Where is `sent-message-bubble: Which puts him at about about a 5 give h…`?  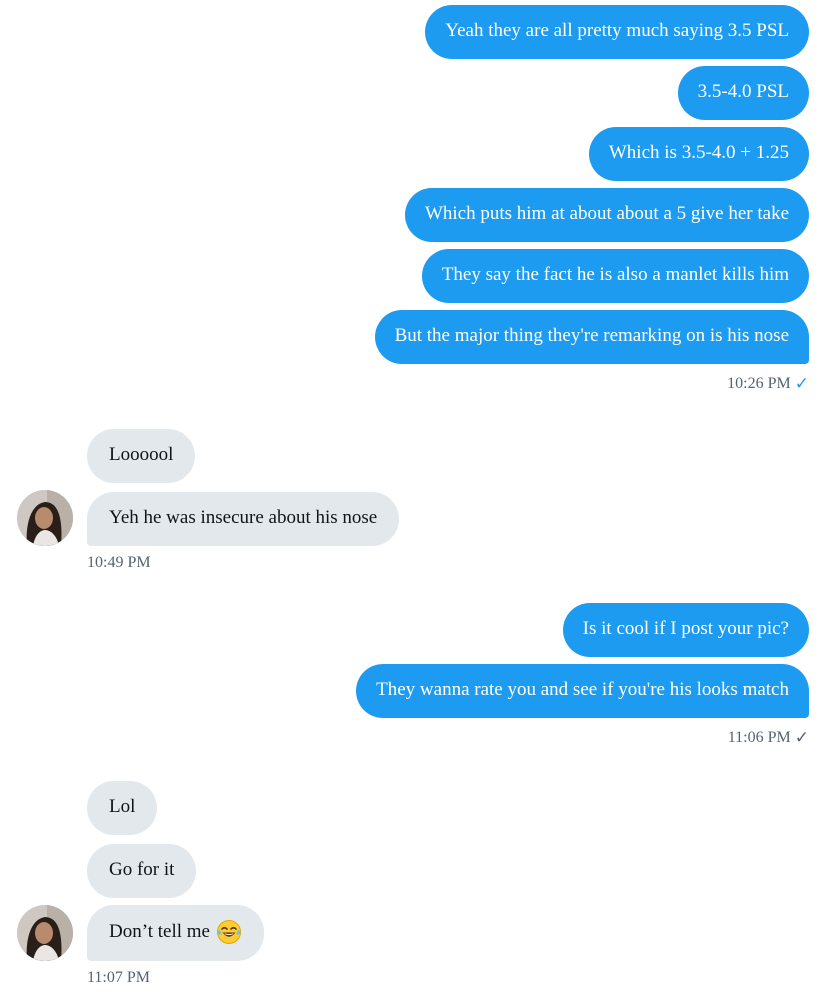
sent-message-bubble: Which puts him at about about a 5 give h… is located at coordinates (606, 215).